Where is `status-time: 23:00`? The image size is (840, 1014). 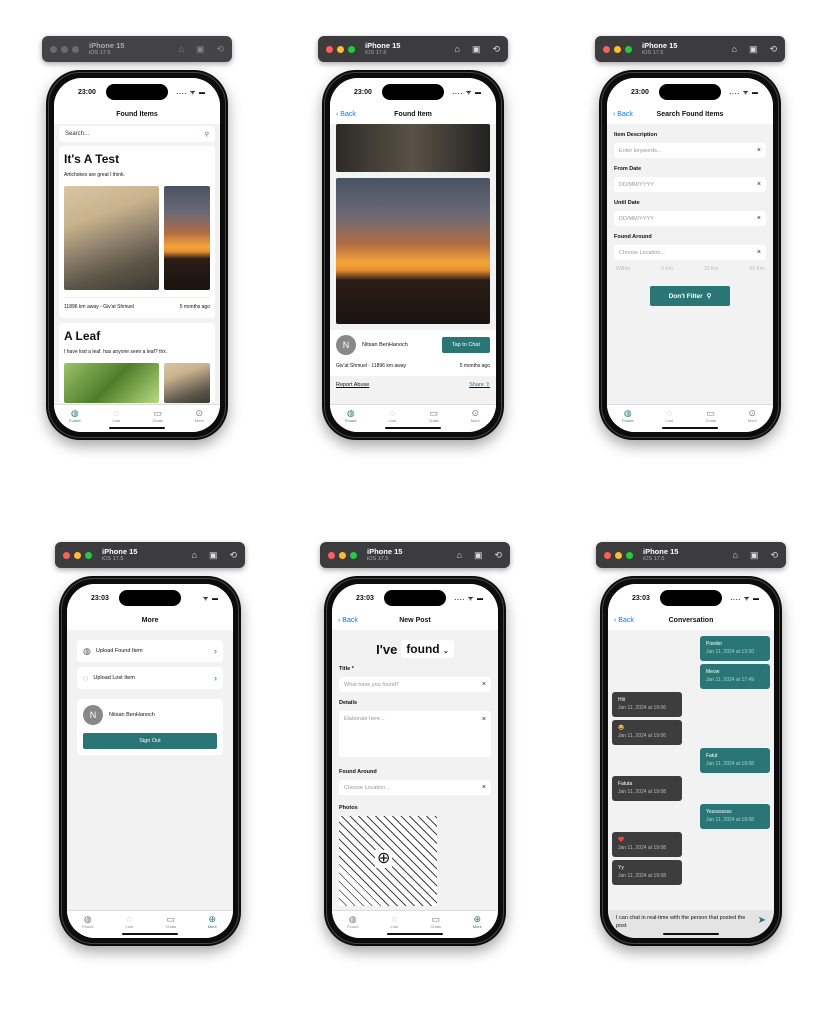
status-time: 23:00 is located at coordinates (363, 92).